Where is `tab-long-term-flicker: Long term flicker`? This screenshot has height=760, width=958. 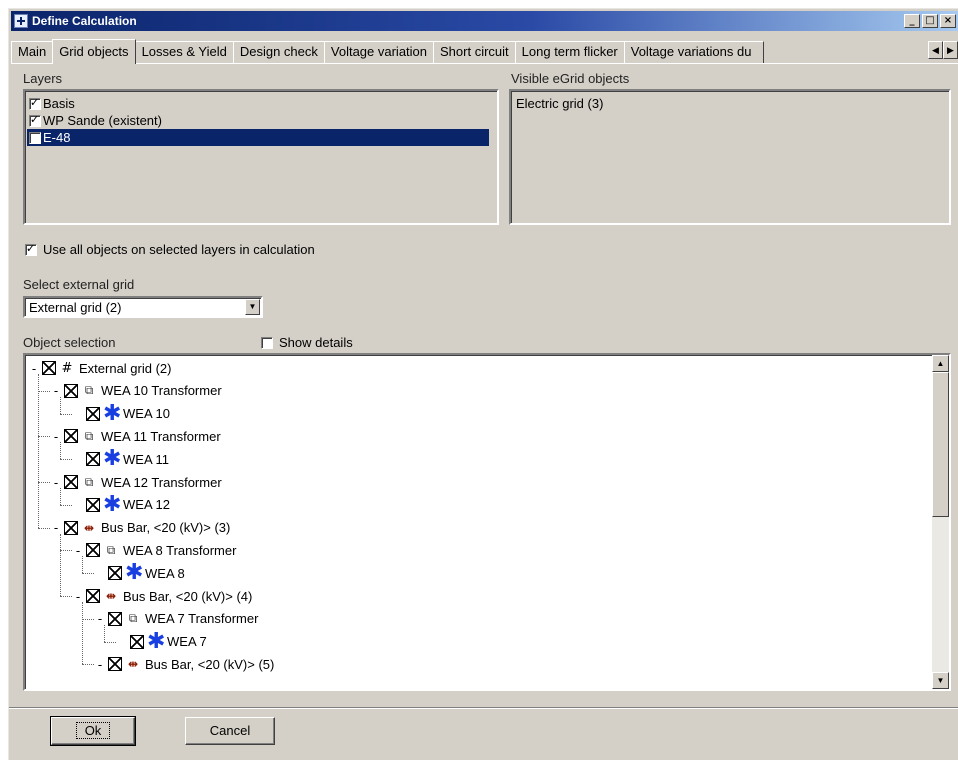 tab-long-term-flicker: Long term flicker is located at coordinates (569, 52).